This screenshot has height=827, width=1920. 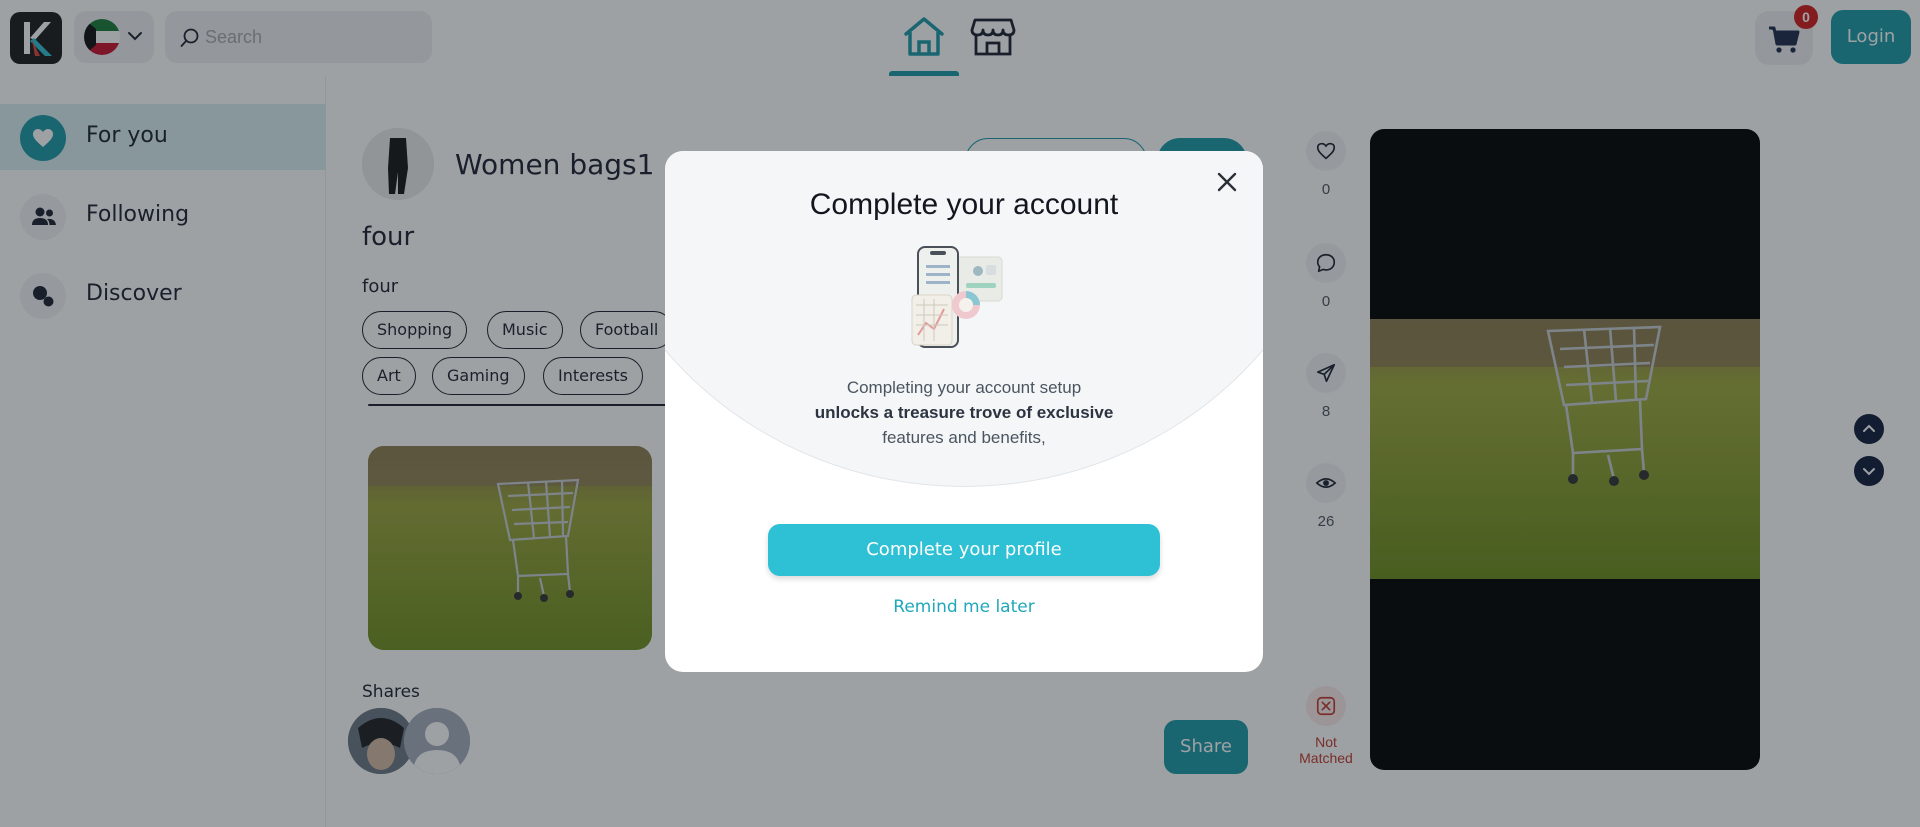 What do you see at coordinates (964, 550) in the screenshot?
I see `complete-profile-button: Complete your profile` at bounding box center [964, 550].